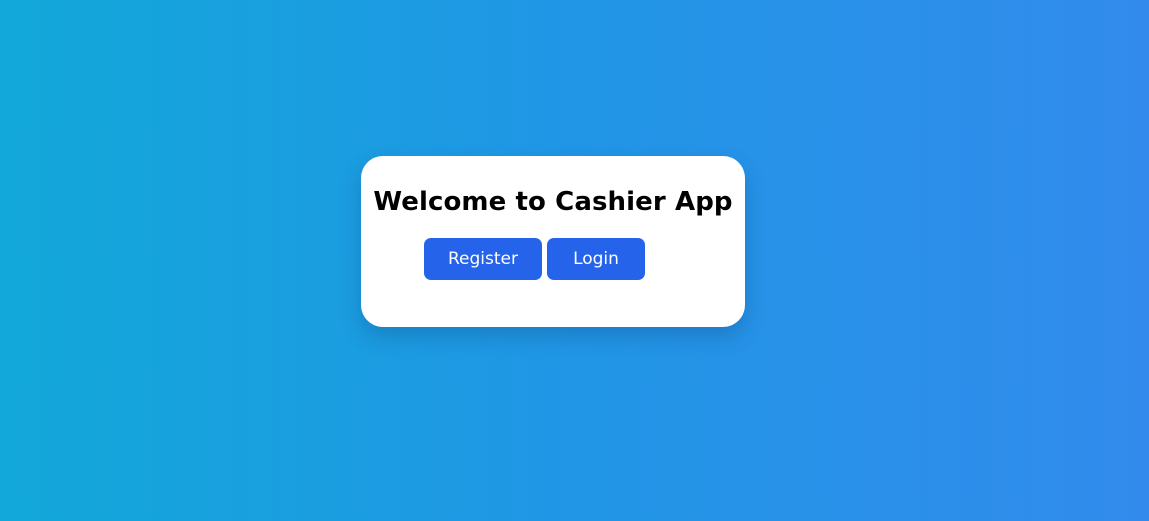  Describe the element at coordinates (596, 259) in the screenshot. I see `login-button: Login` at that location.